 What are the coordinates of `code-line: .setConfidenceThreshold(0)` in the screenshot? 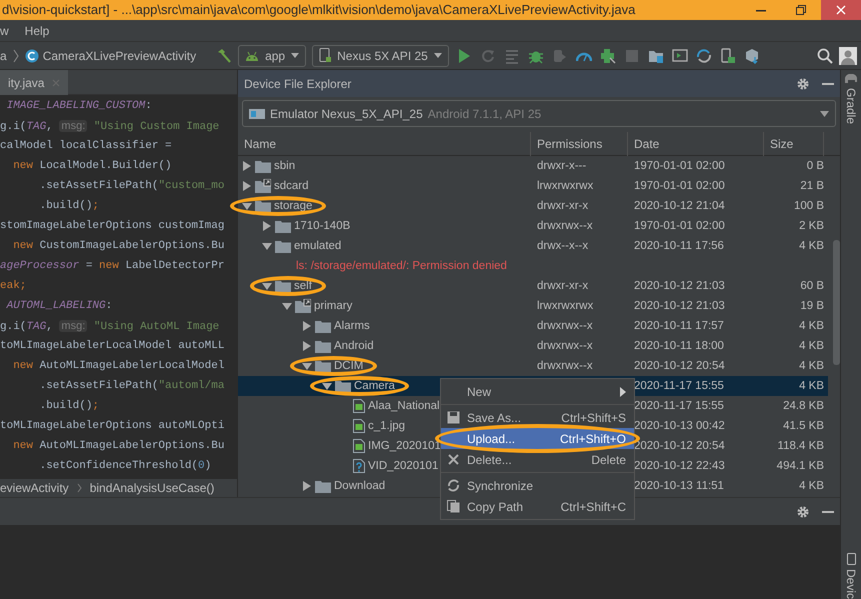 It's located at (125, 466).